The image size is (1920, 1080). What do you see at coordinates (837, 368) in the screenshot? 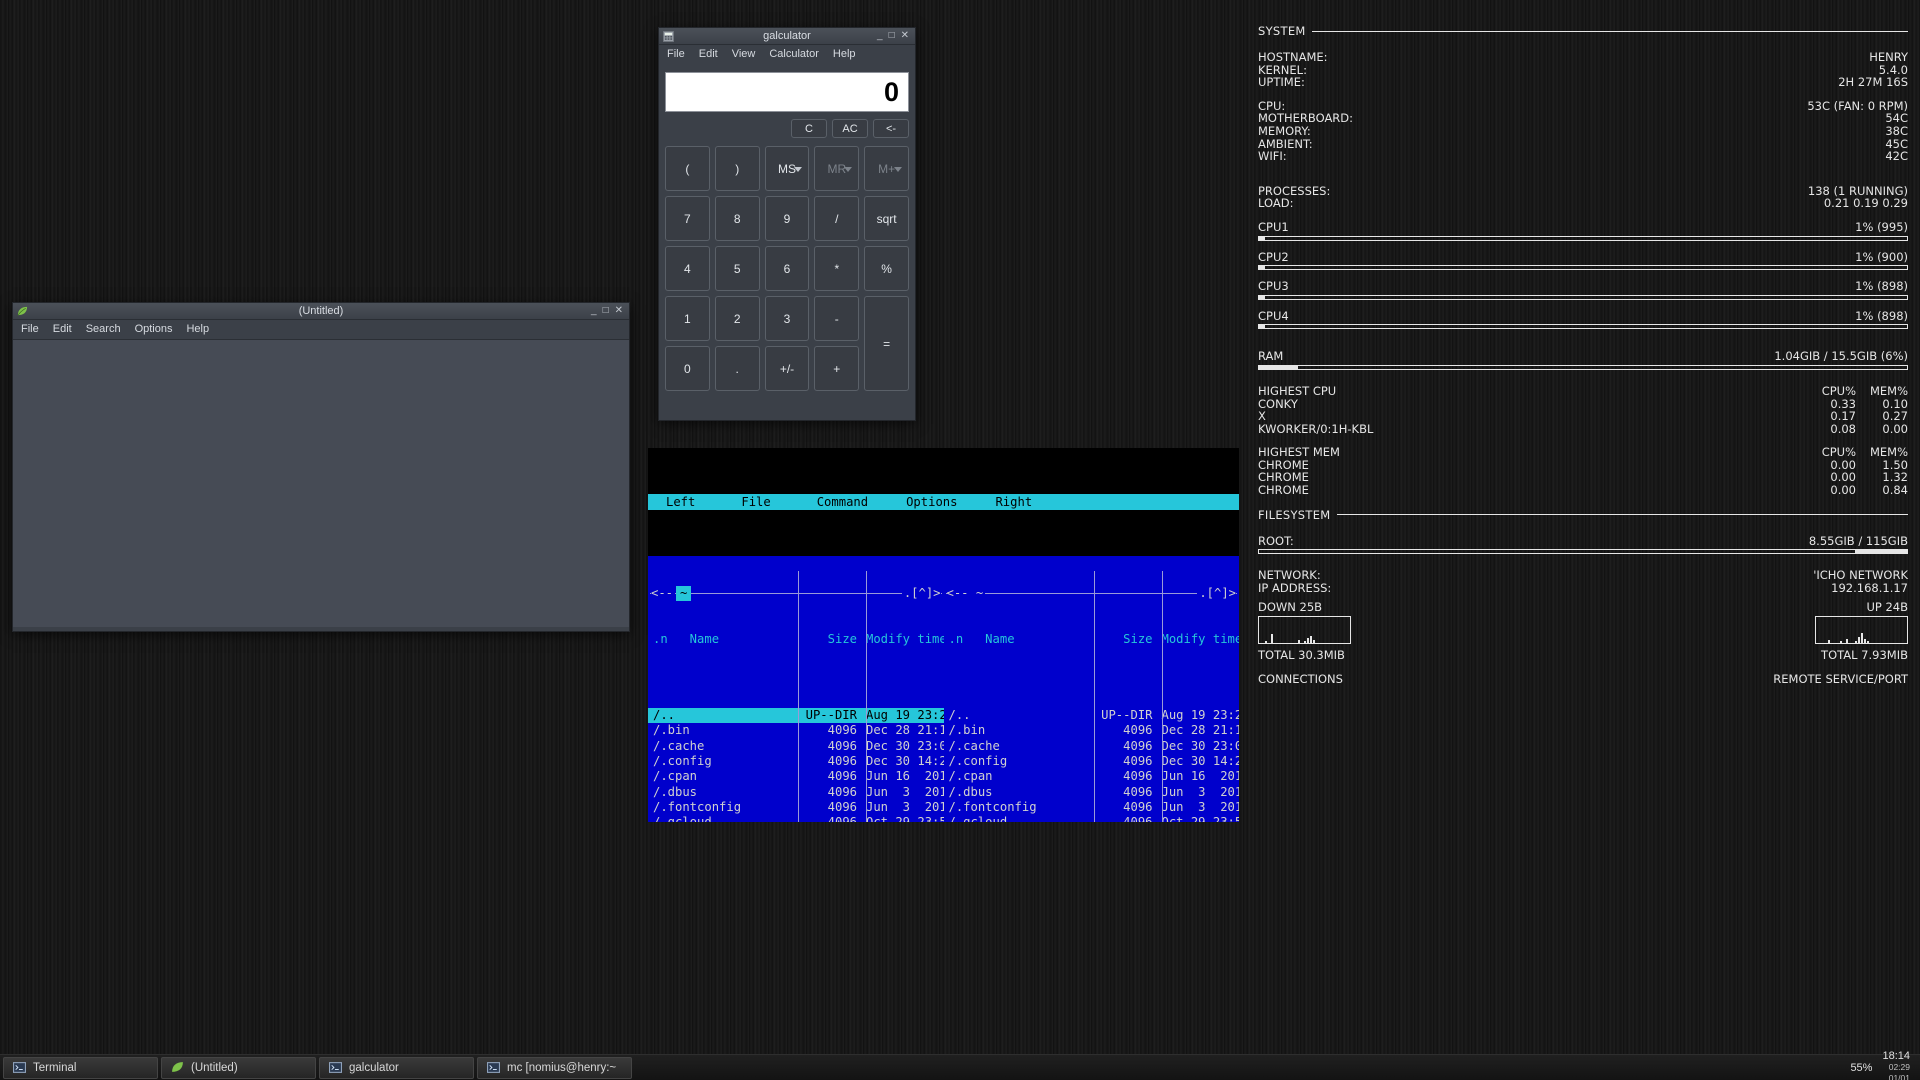
I see `key-plus: +` at bounding box center [837, 368].